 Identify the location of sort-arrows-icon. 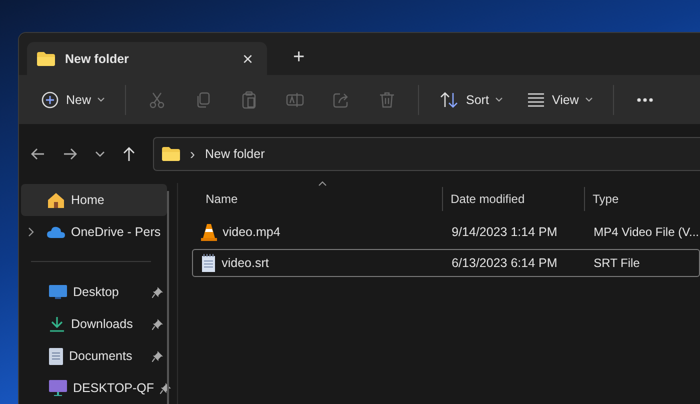
(449, 99).